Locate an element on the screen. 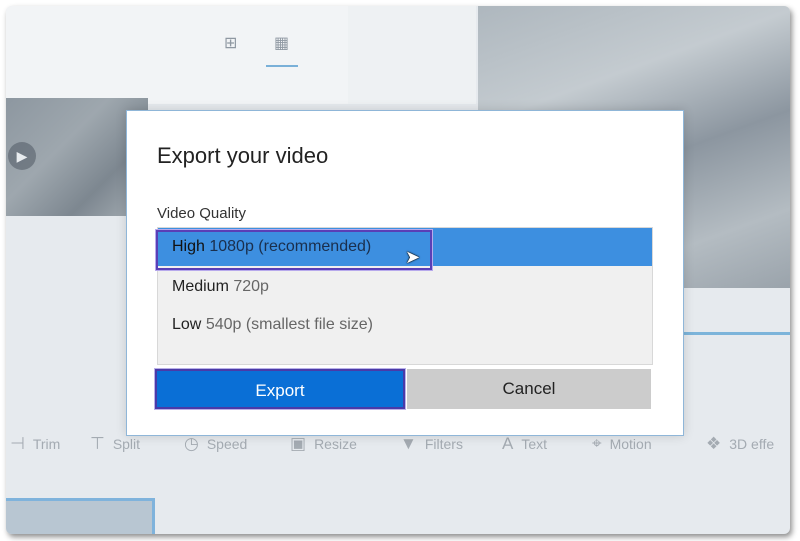  storyboard-header: ⊞ ▦ is located at coordinates (177, 55).